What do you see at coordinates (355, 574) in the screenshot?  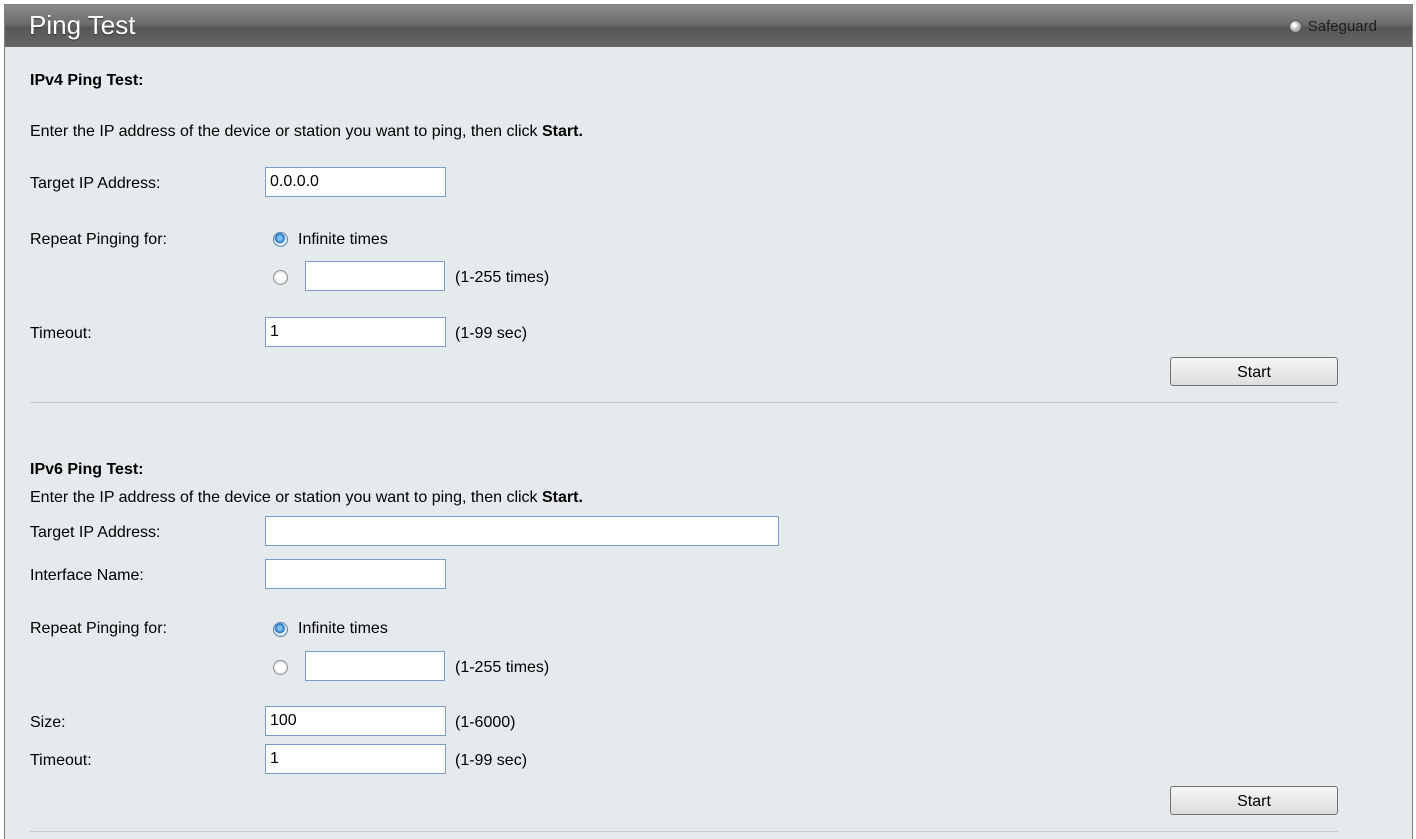 I see `ipv6-interface-input` at bounding box center [355, 574].